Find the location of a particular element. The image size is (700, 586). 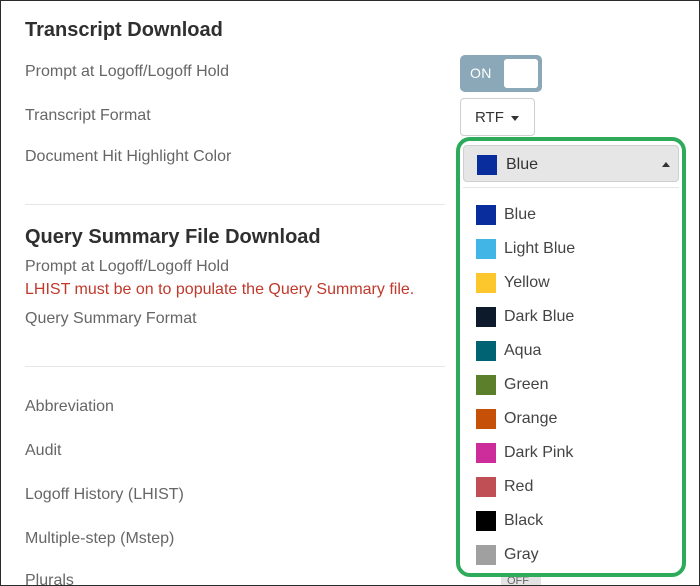

color-option-label: Dark Blue is located at coordinates (539, 316).